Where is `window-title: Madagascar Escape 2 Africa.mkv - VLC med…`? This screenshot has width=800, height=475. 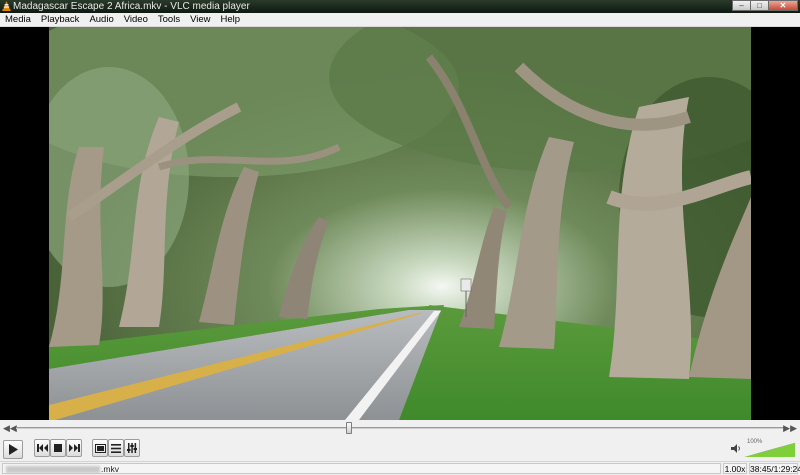
window-title: Madagascar Escape 2 Africa.mkv - VLC med… is located at coordinates (131, 6).